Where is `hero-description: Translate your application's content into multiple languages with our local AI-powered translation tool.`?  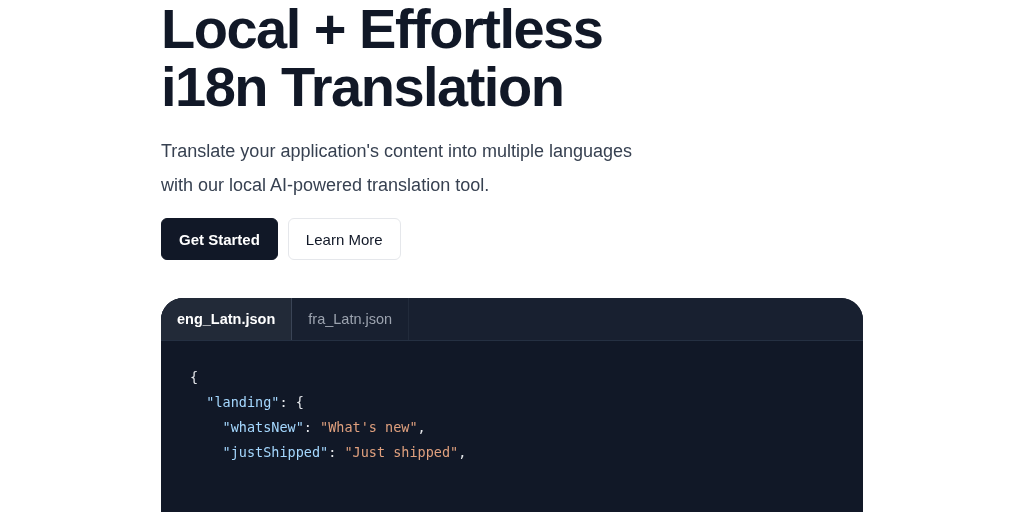
hero-description: Translate your application's content into multiple languages with our local AI-powered translation tool. is located at coordinates (397, 168).